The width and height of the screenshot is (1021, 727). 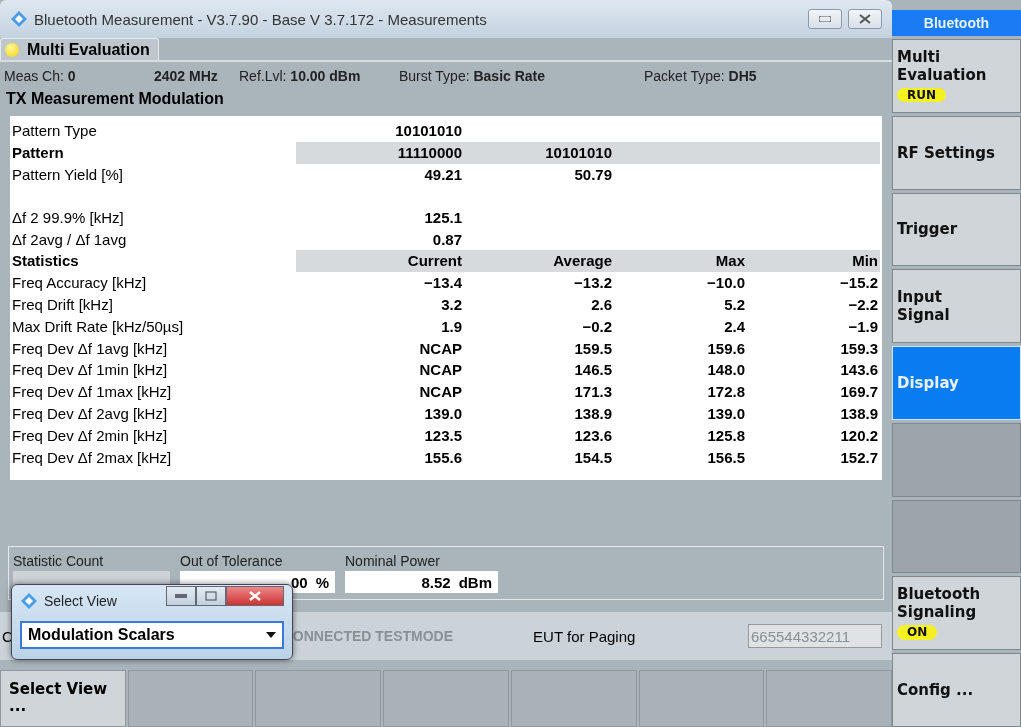 What do you see at coordinates (726, 370) in the screenshot?
I see `table-cell-text: 148.0` at bounding box center [726, 370].